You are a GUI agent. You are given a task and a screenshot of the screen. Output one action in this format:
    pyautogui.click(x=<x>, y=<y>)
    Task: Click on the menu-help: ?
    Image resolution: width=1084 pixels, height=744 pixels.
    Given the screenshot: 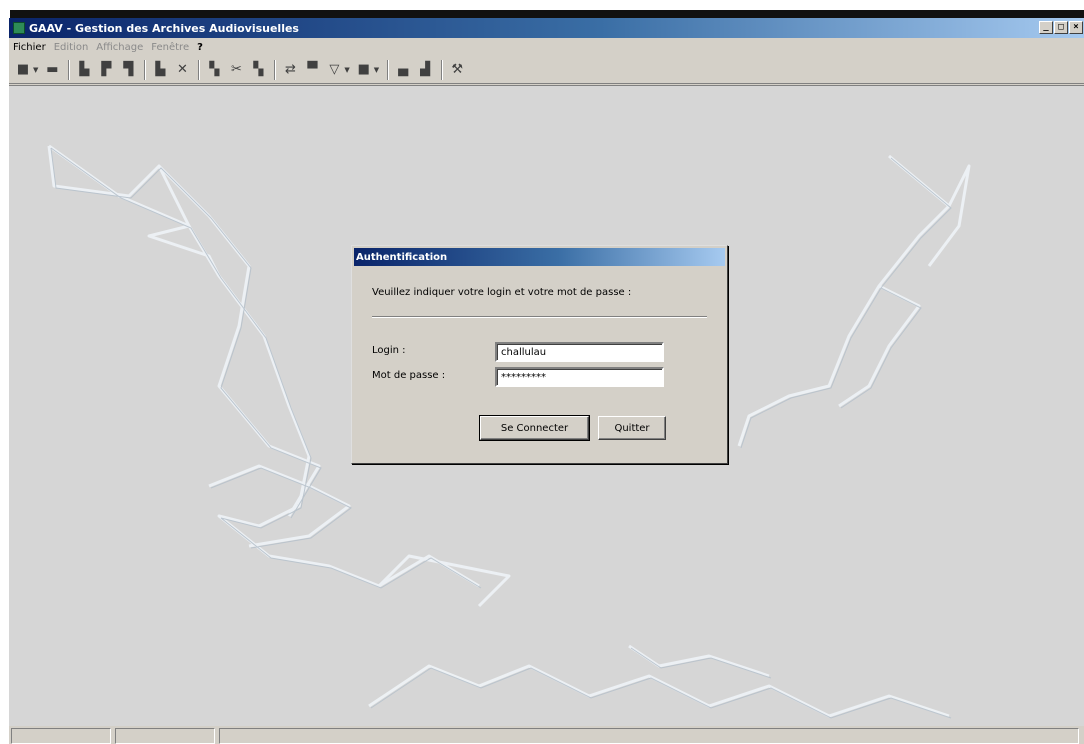 What is the action you would take?
    pyautogui.click(x=200, y=47)
    